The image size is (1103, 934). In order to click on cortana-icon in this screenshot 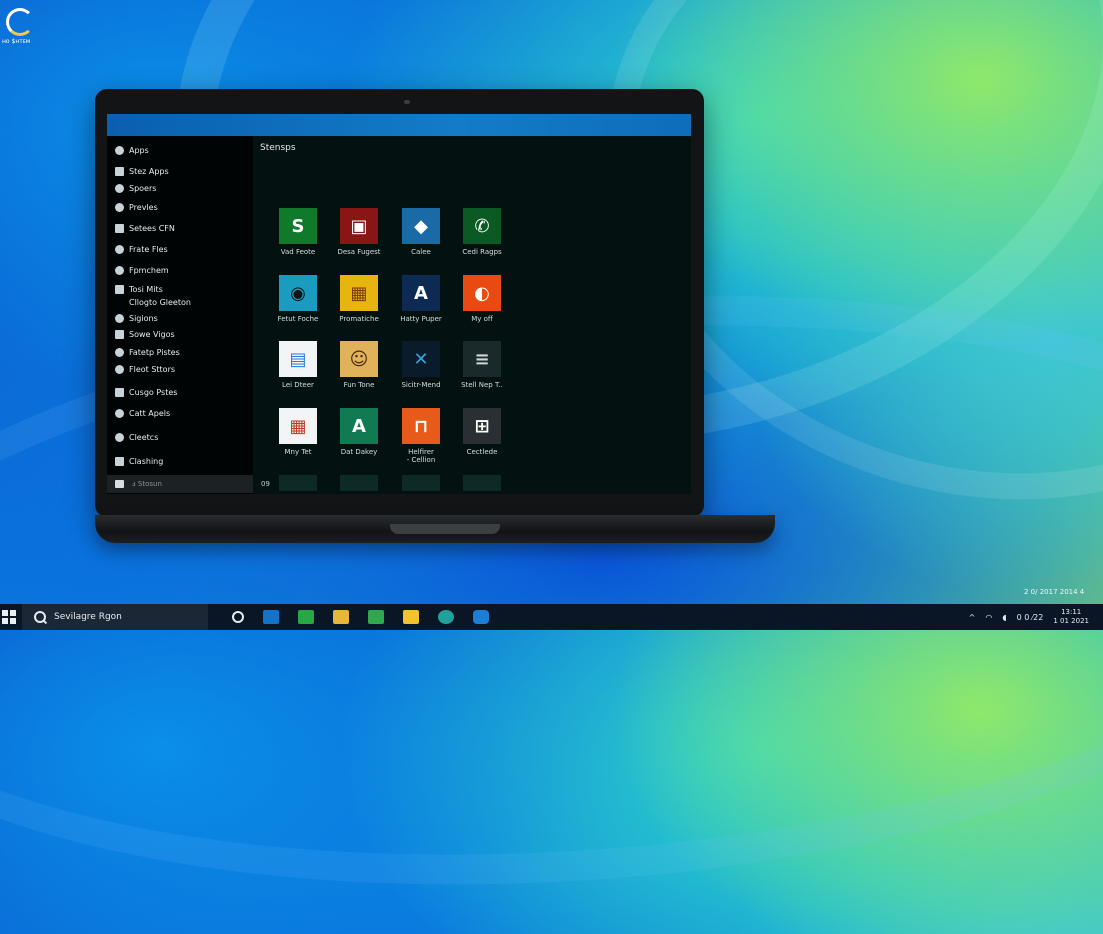, I will do `click(238, 617)`.